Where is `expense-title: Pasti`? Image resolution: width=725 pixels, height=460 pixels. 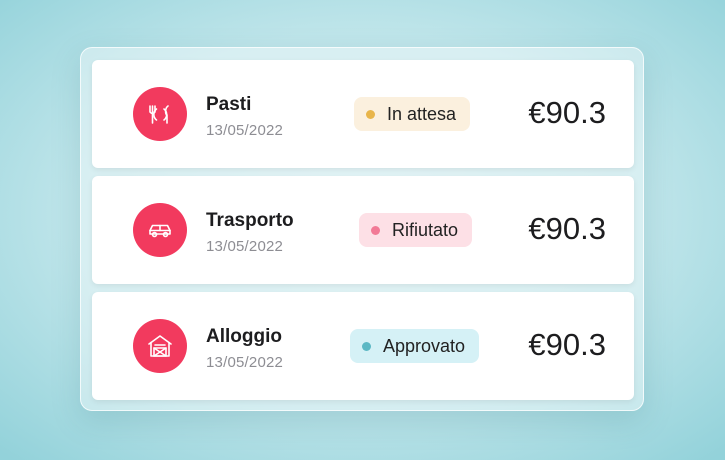
expense-title: Pasti is located at coordinates (229, 104).